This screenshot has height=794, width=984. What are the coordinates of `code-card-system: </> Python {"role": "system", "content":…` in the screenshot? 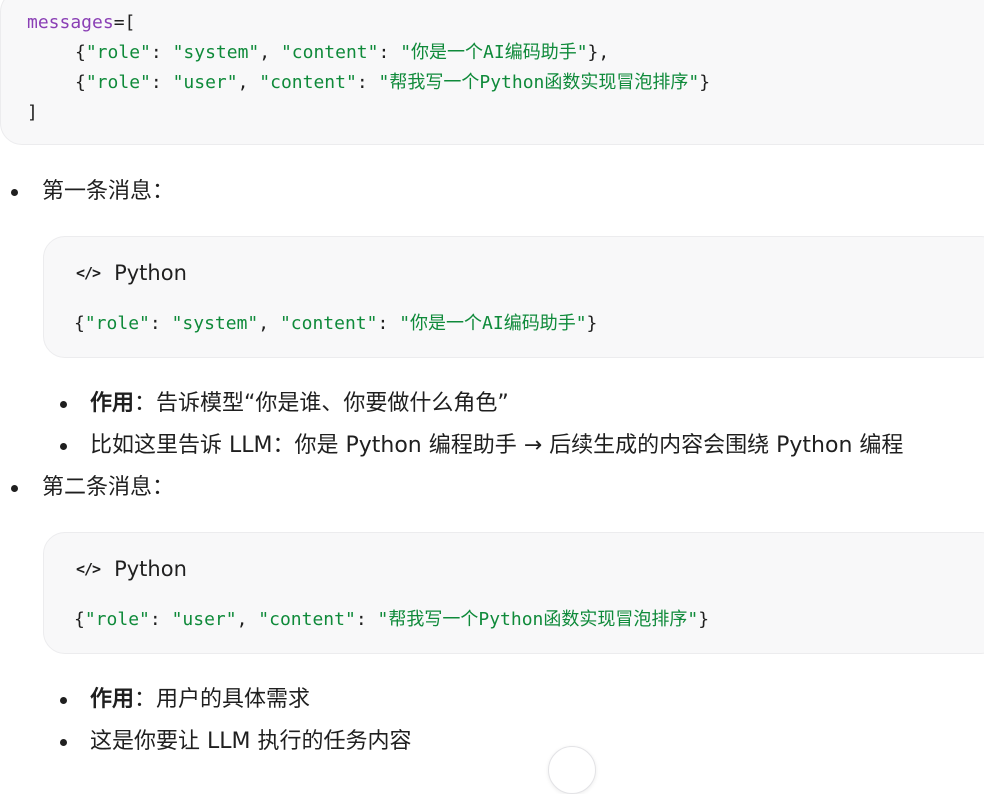 It's located at (513, 297).